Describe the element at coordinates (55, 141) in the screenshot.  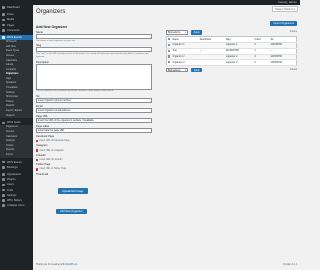
I see `facebook-input: Insert URL of Facebook Page` at that location.